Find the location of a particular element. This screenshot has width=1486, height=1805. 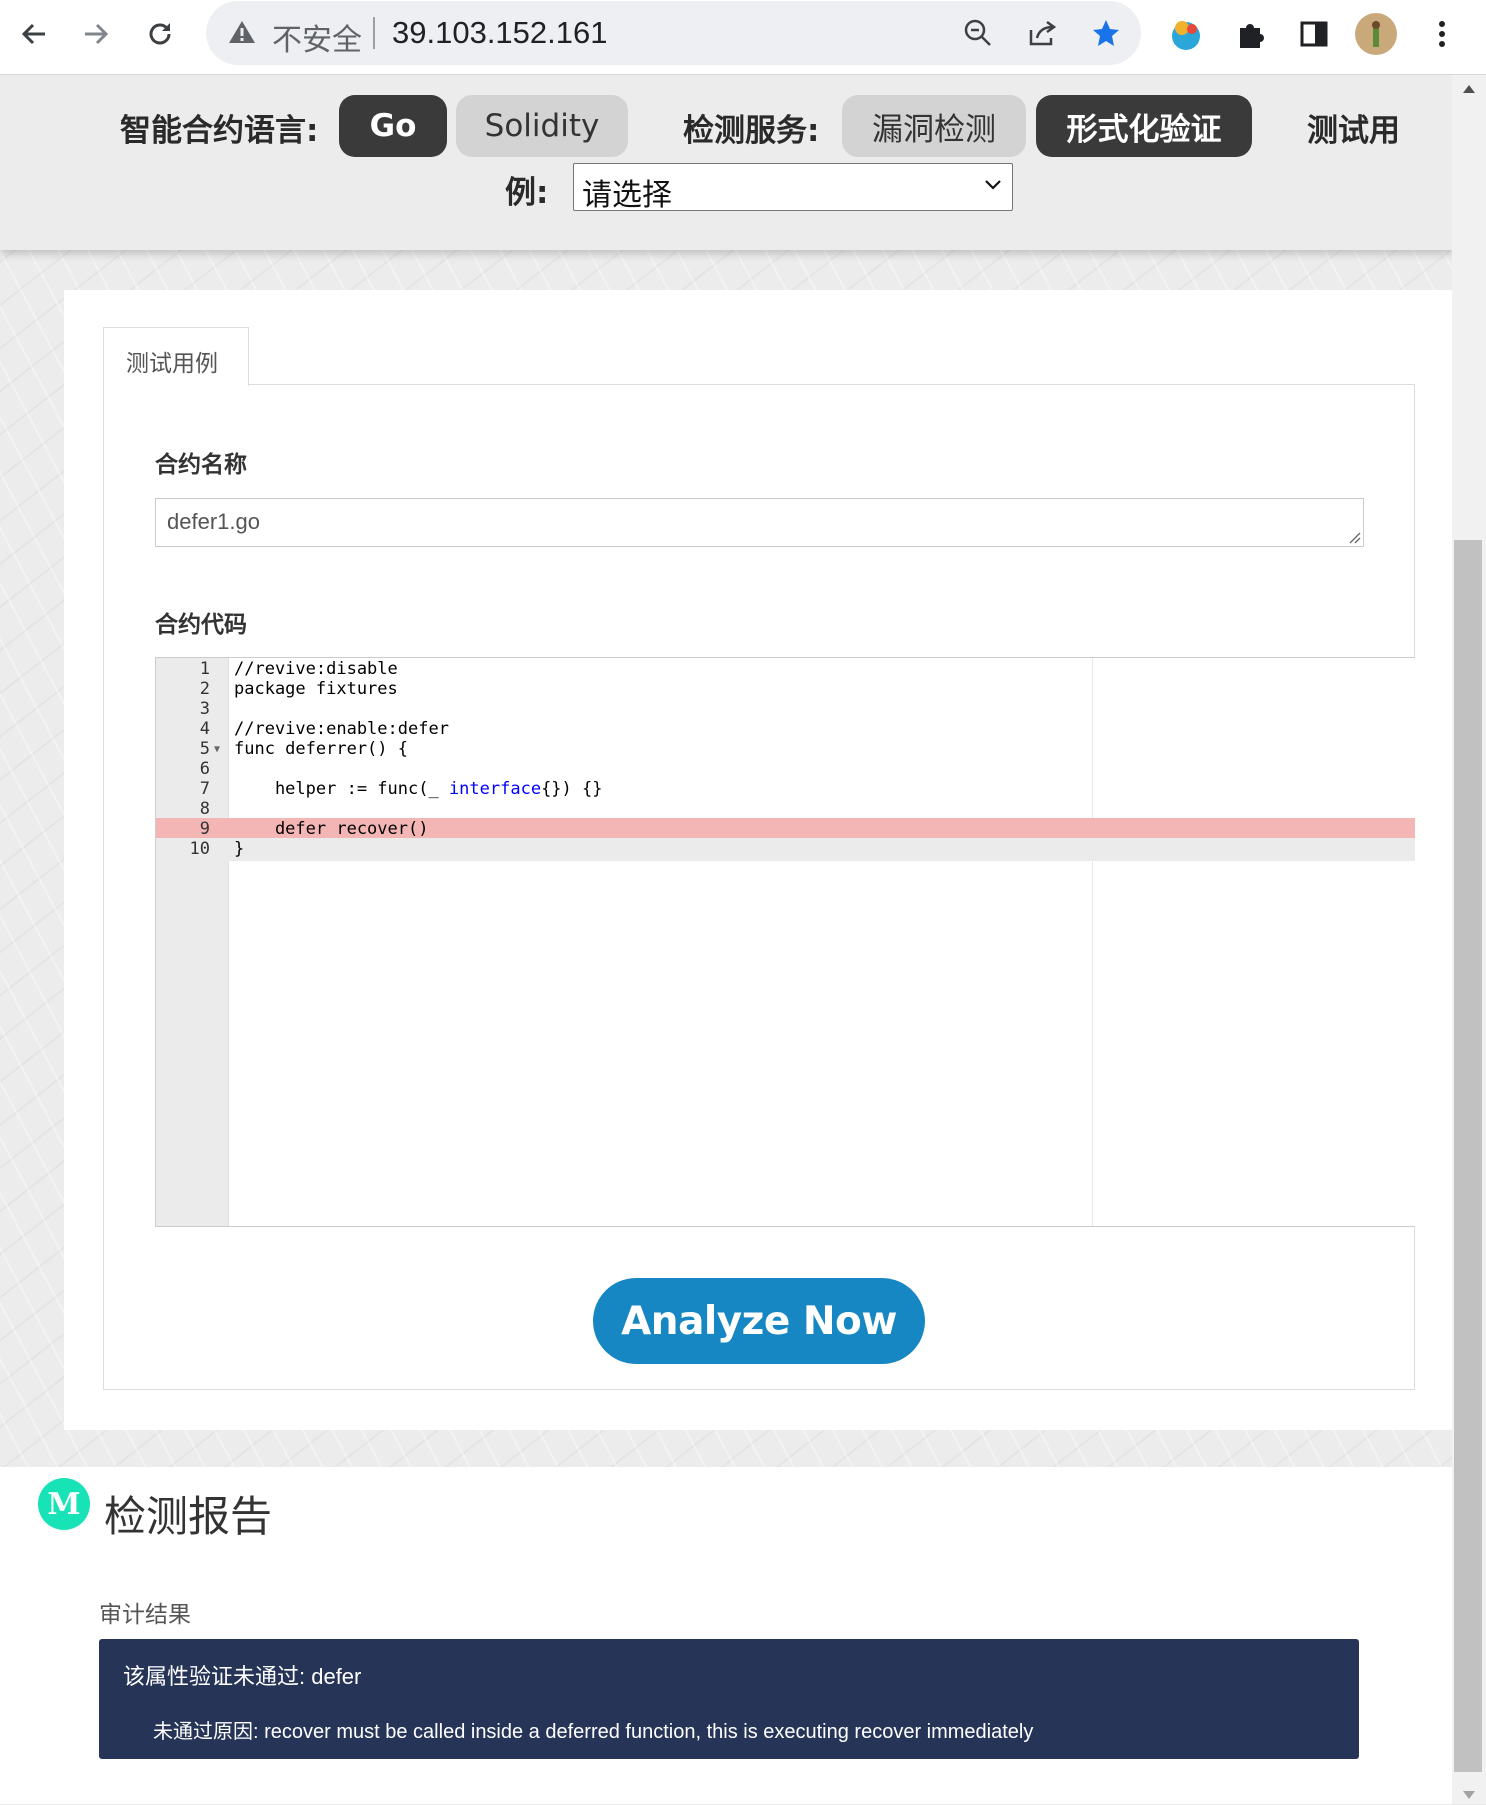

lang-go-button: Go is located at coordinates (393, 126).